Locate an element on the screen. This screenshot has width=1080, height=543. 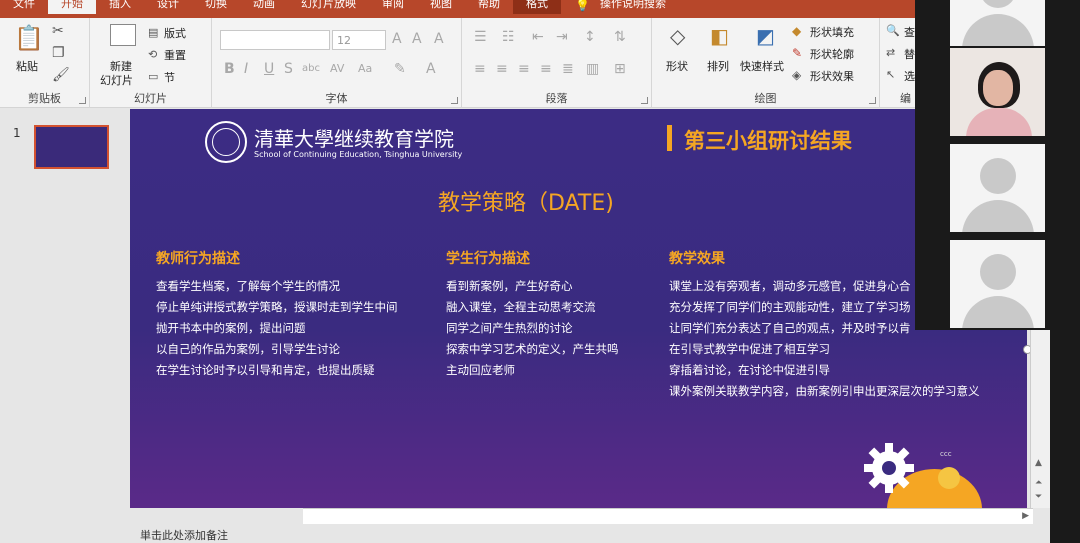
column-line: 课外案例关联教学内容，由新案例引申出更深层次的学习意义 is located at coordinates (824, 391).